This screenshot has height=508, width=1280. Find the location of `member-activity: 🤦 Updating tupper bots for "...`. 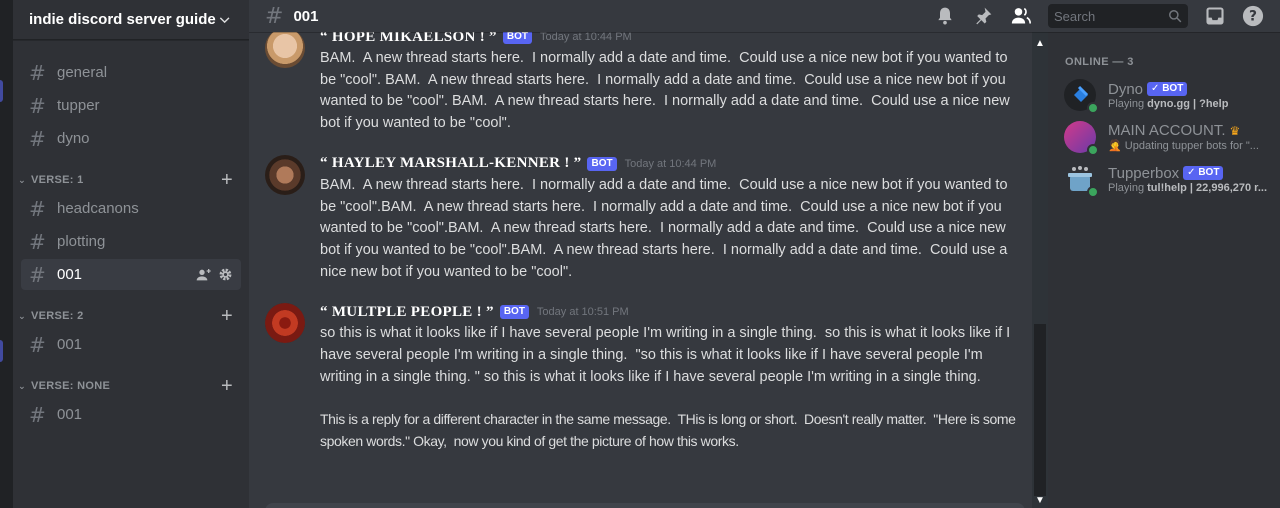

member-activity: 🤦 Updating tupper bots for "... is located at coordinates (1183, 145).